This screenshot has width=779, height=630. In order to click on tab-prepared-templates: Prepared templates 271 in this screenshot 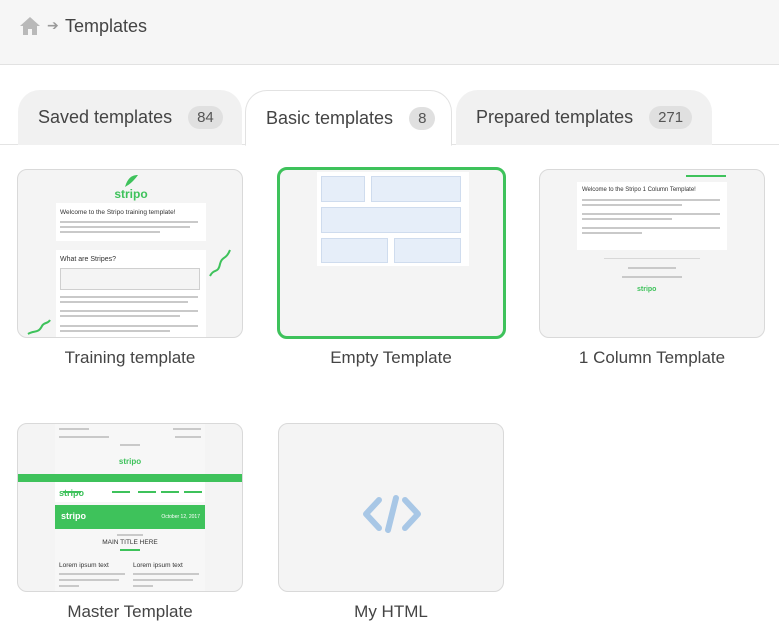, I will do `click(584, 117)`.